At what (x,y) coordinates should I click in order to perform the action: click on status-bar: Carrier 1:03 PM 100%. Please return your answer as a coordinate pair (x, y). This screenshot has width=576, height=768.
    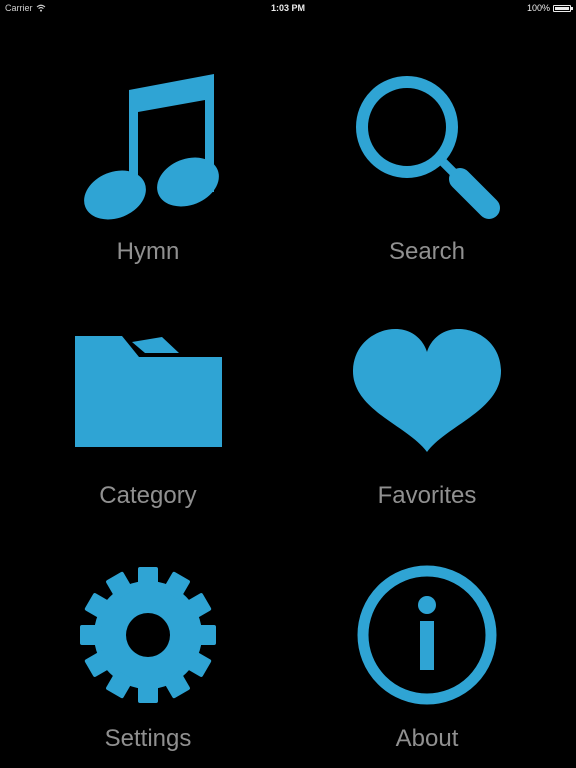
    Looking at the image, I should click on (288, 8).